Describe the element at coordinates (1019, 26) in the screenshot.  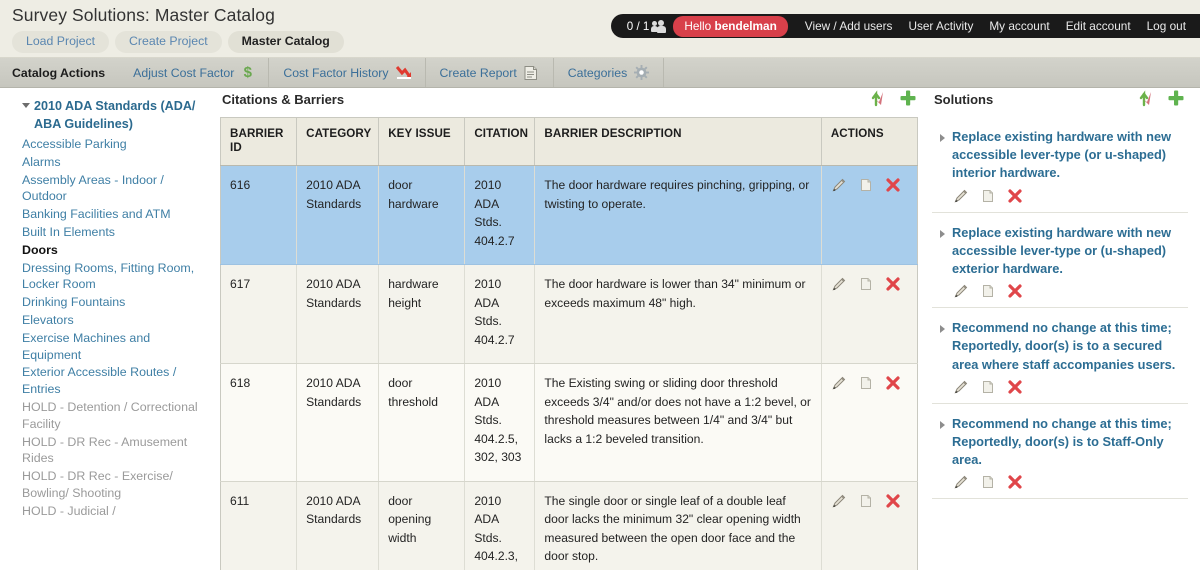
I see `link-my-account: My account` at that location.